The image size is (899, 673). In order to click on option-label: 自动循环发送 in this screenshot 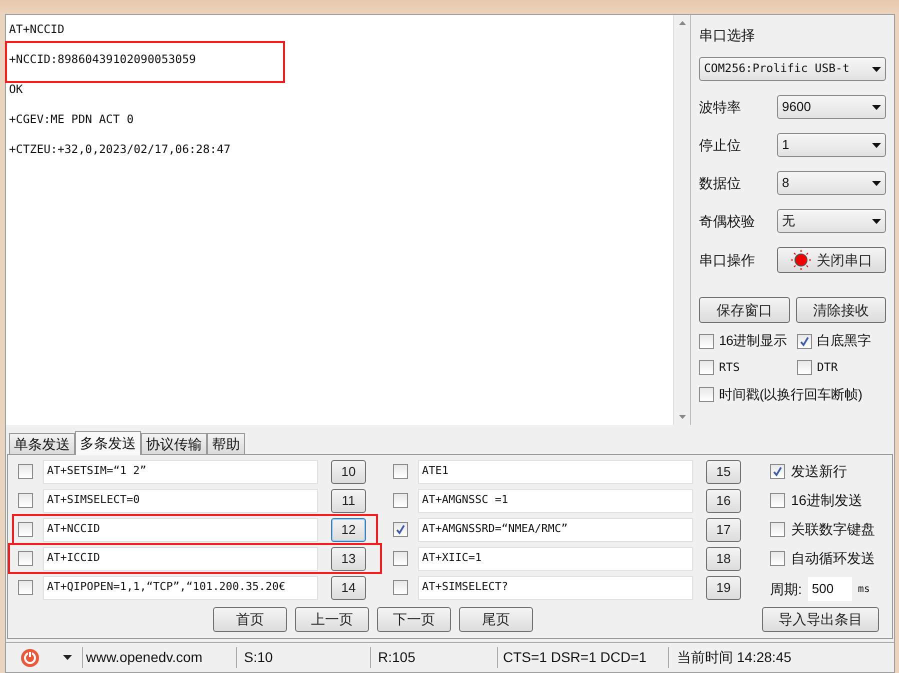, I will do `click(833, 558)`.